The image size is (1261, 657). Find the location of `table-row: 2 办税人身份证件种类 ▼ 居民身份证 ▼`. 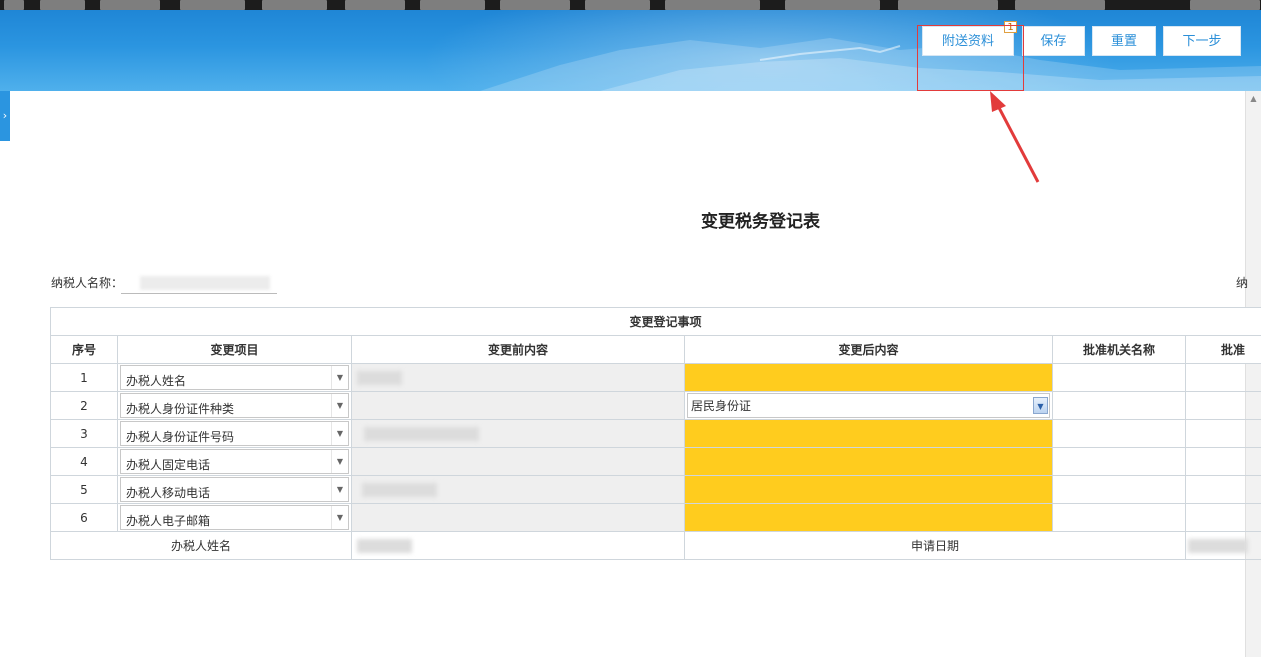

table-row: 2 办税人身份证件种类 ▼ 居民身份证 ▼ is located at coordinates (655, 405).